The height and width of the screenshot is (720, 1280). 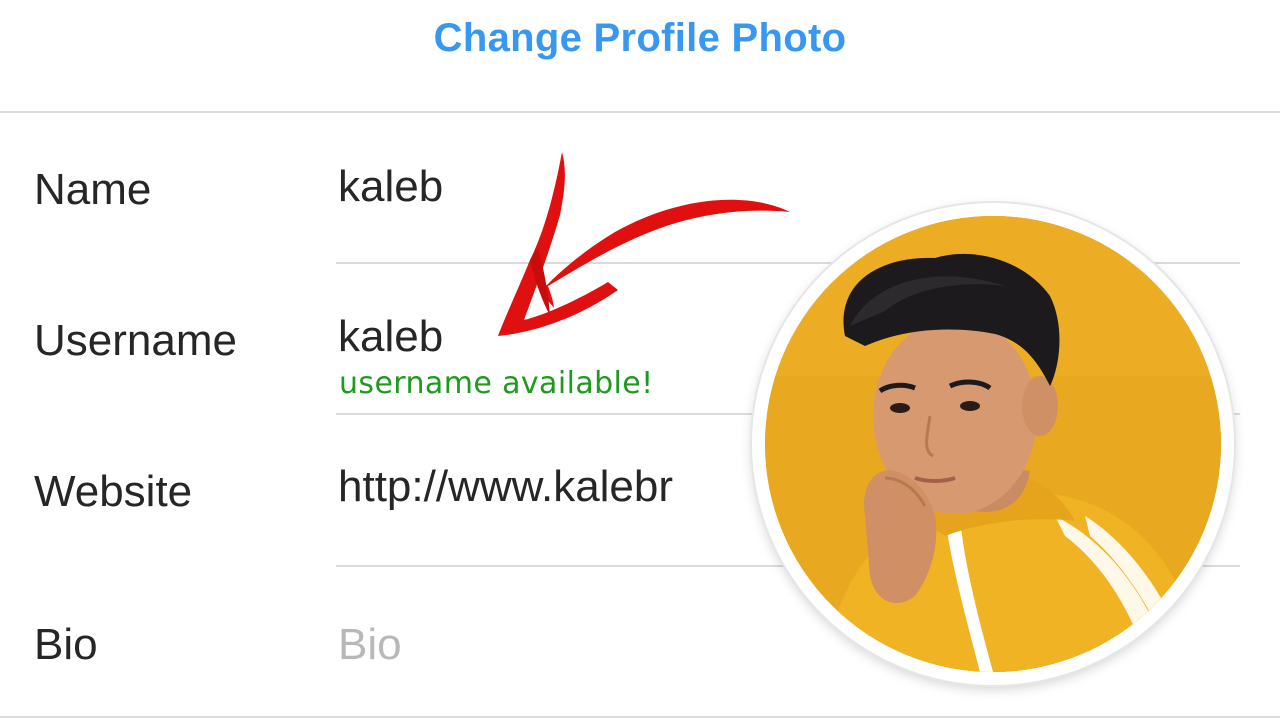 I want to click on red-arrow-icon, so click(x=644, y=244).